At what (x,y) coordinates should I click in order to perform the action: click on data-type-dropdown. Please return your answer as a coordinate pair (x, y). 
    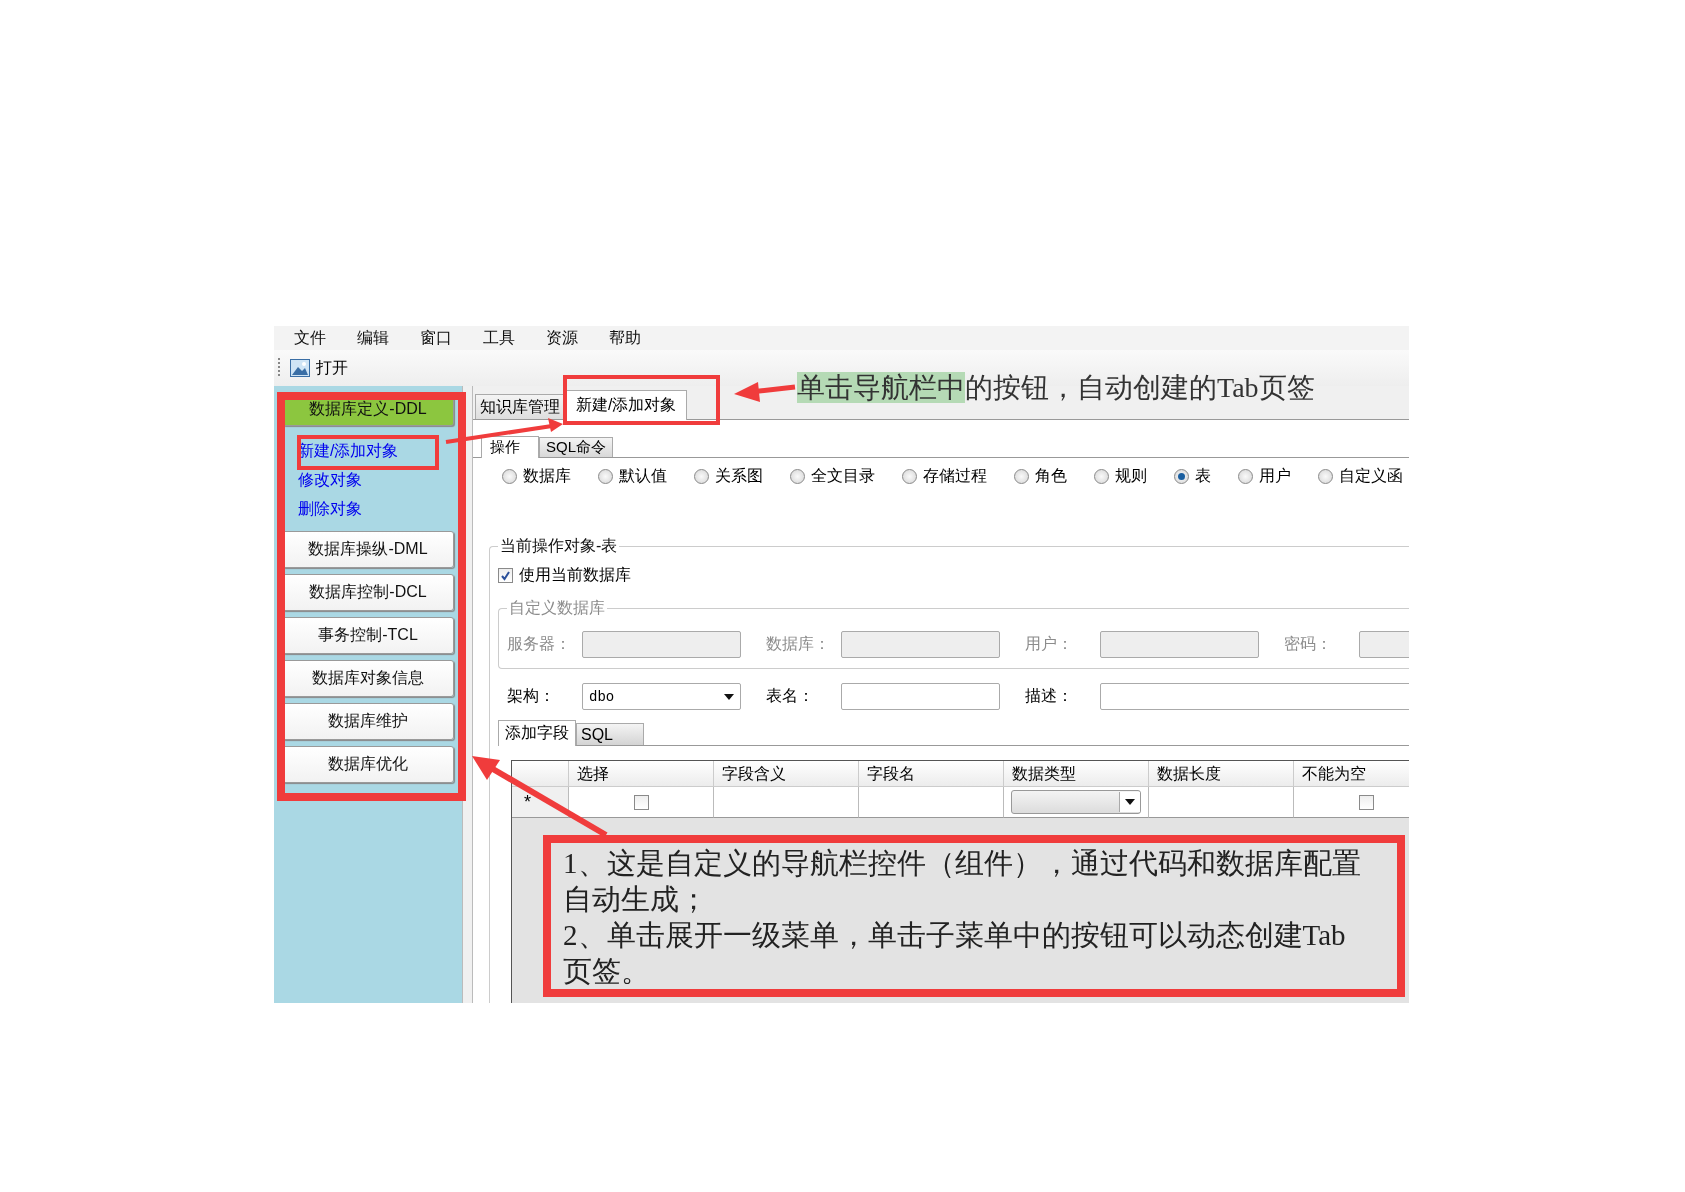
    Looking at the image, I should click on (1076, 802).